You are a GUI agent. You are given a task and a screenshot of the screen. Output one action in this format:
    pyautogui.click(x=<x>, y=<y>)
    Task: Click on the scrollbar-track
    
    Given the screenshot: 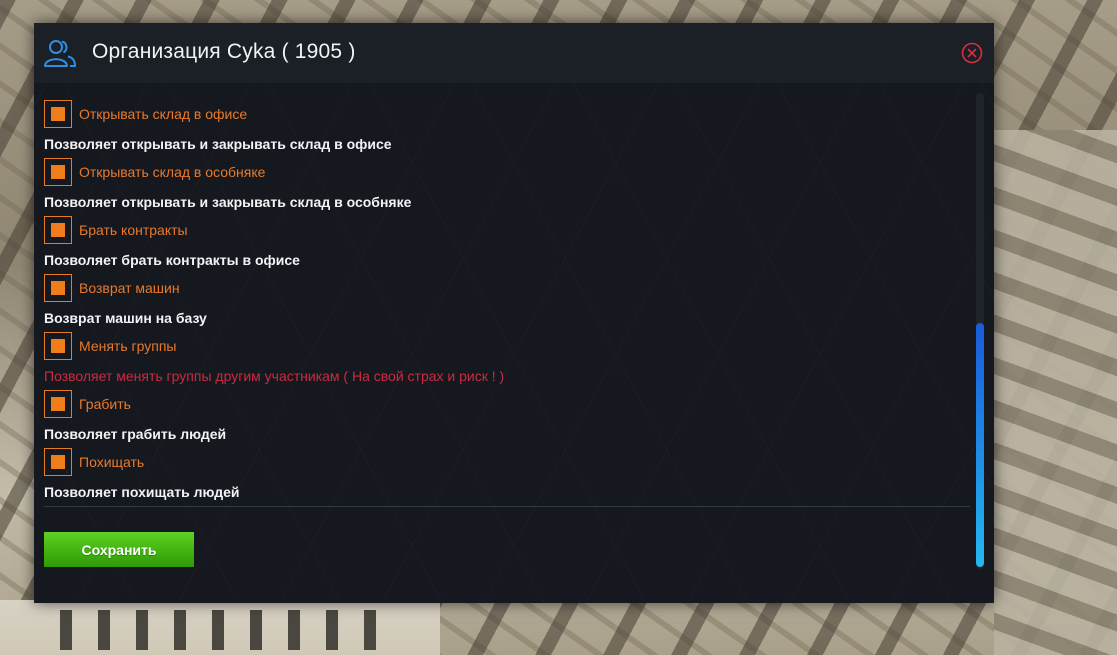 What is the action you would take?
    pyautogui.click(x=980, y=331)
    